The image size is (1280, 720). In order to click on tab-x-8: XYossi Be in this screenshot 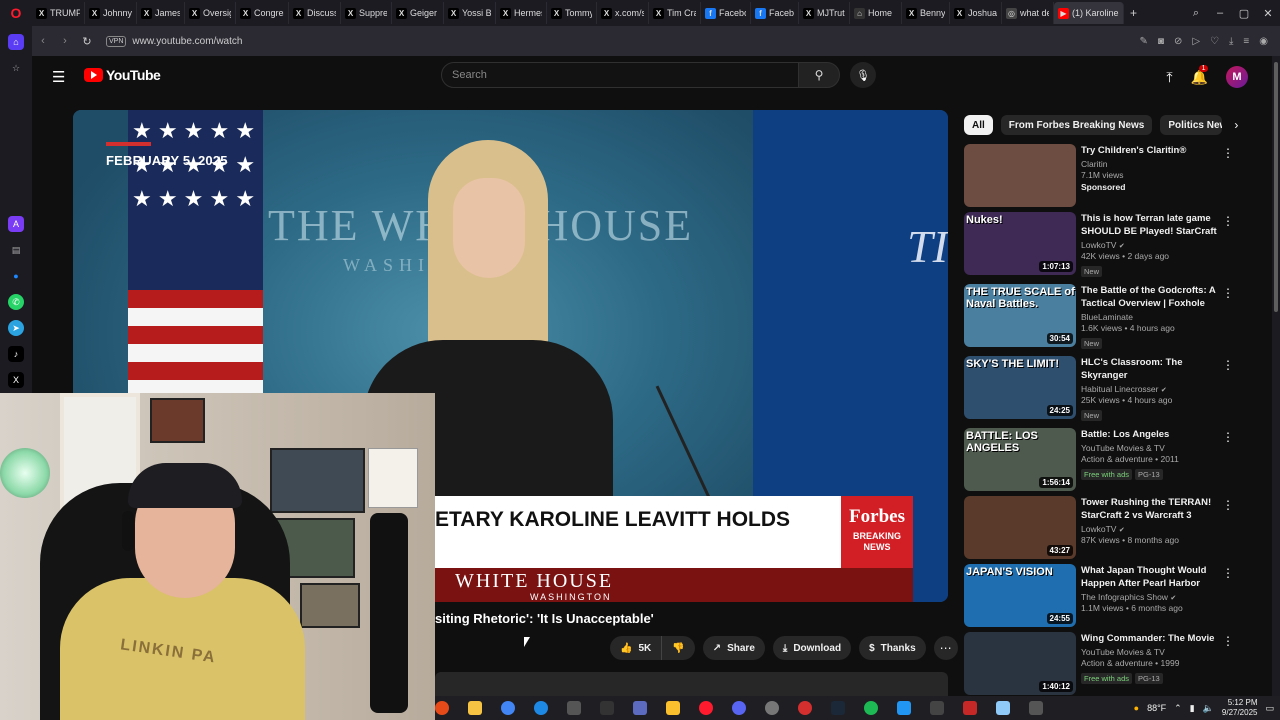, I will do `click(470, 13)`.